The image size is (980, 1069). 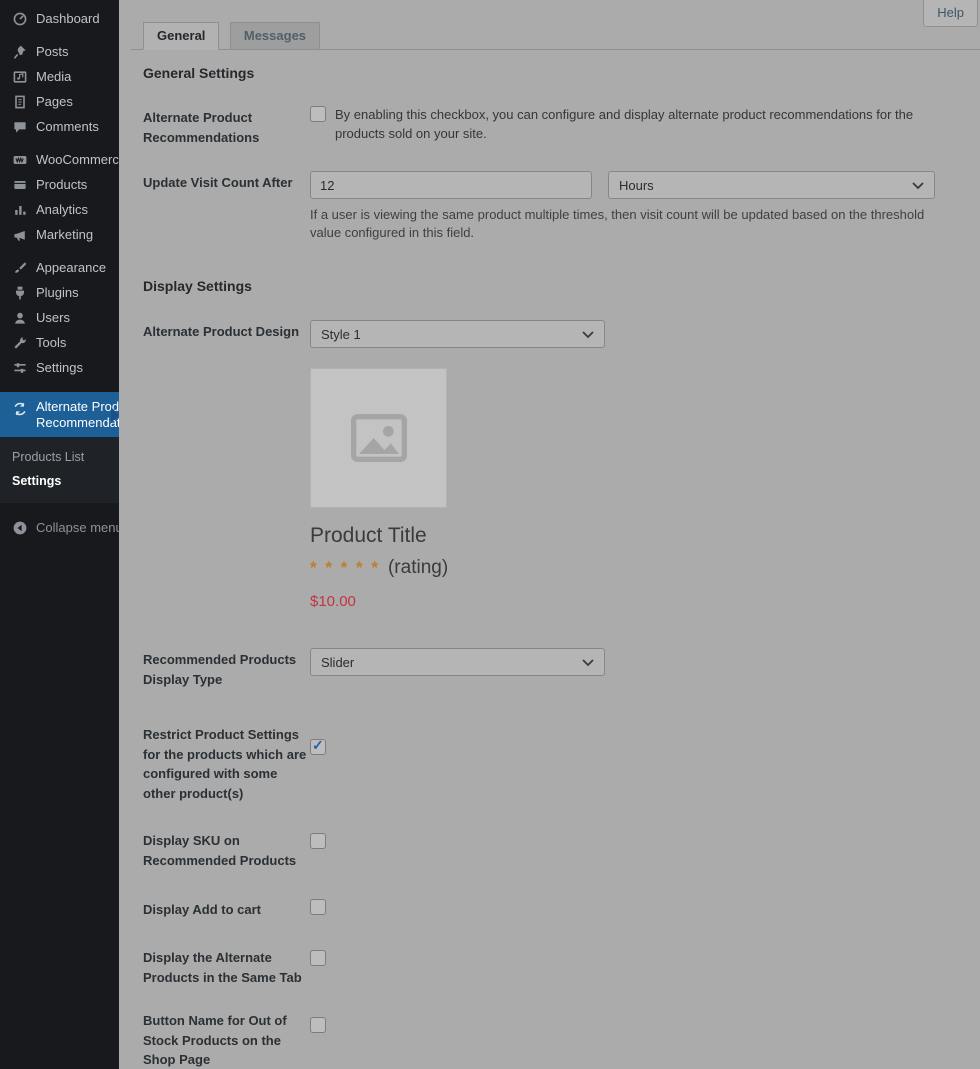 I want to click on product-design-label: Alternate Product Design, so click(x=221, y=332).